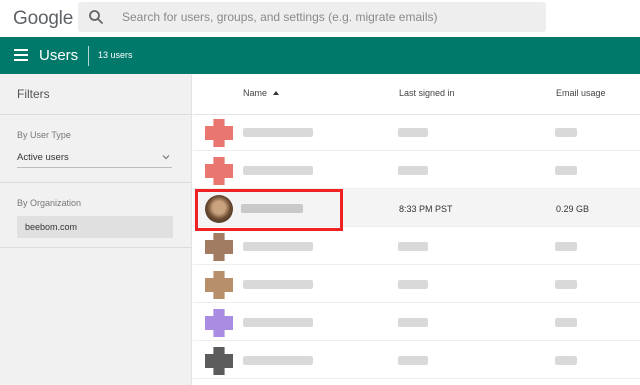 This screenshot has width=640, height=385. I want to click on table-row: 8:33 PM PST 0.29 GB, so click(416, 210).